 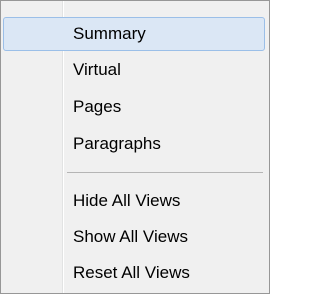 I want to click on menu-item-label: Pages, so click(x=97, y=106).